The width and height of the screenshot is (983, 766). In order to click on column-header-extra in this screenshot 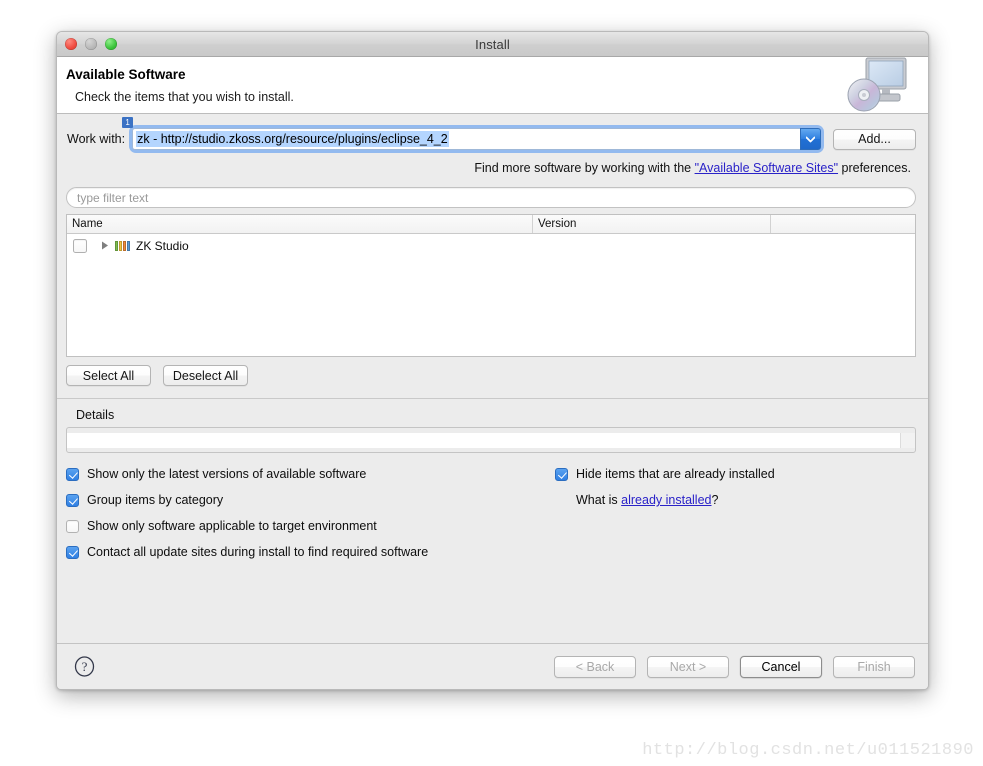, I will do `click(843, 224)`.